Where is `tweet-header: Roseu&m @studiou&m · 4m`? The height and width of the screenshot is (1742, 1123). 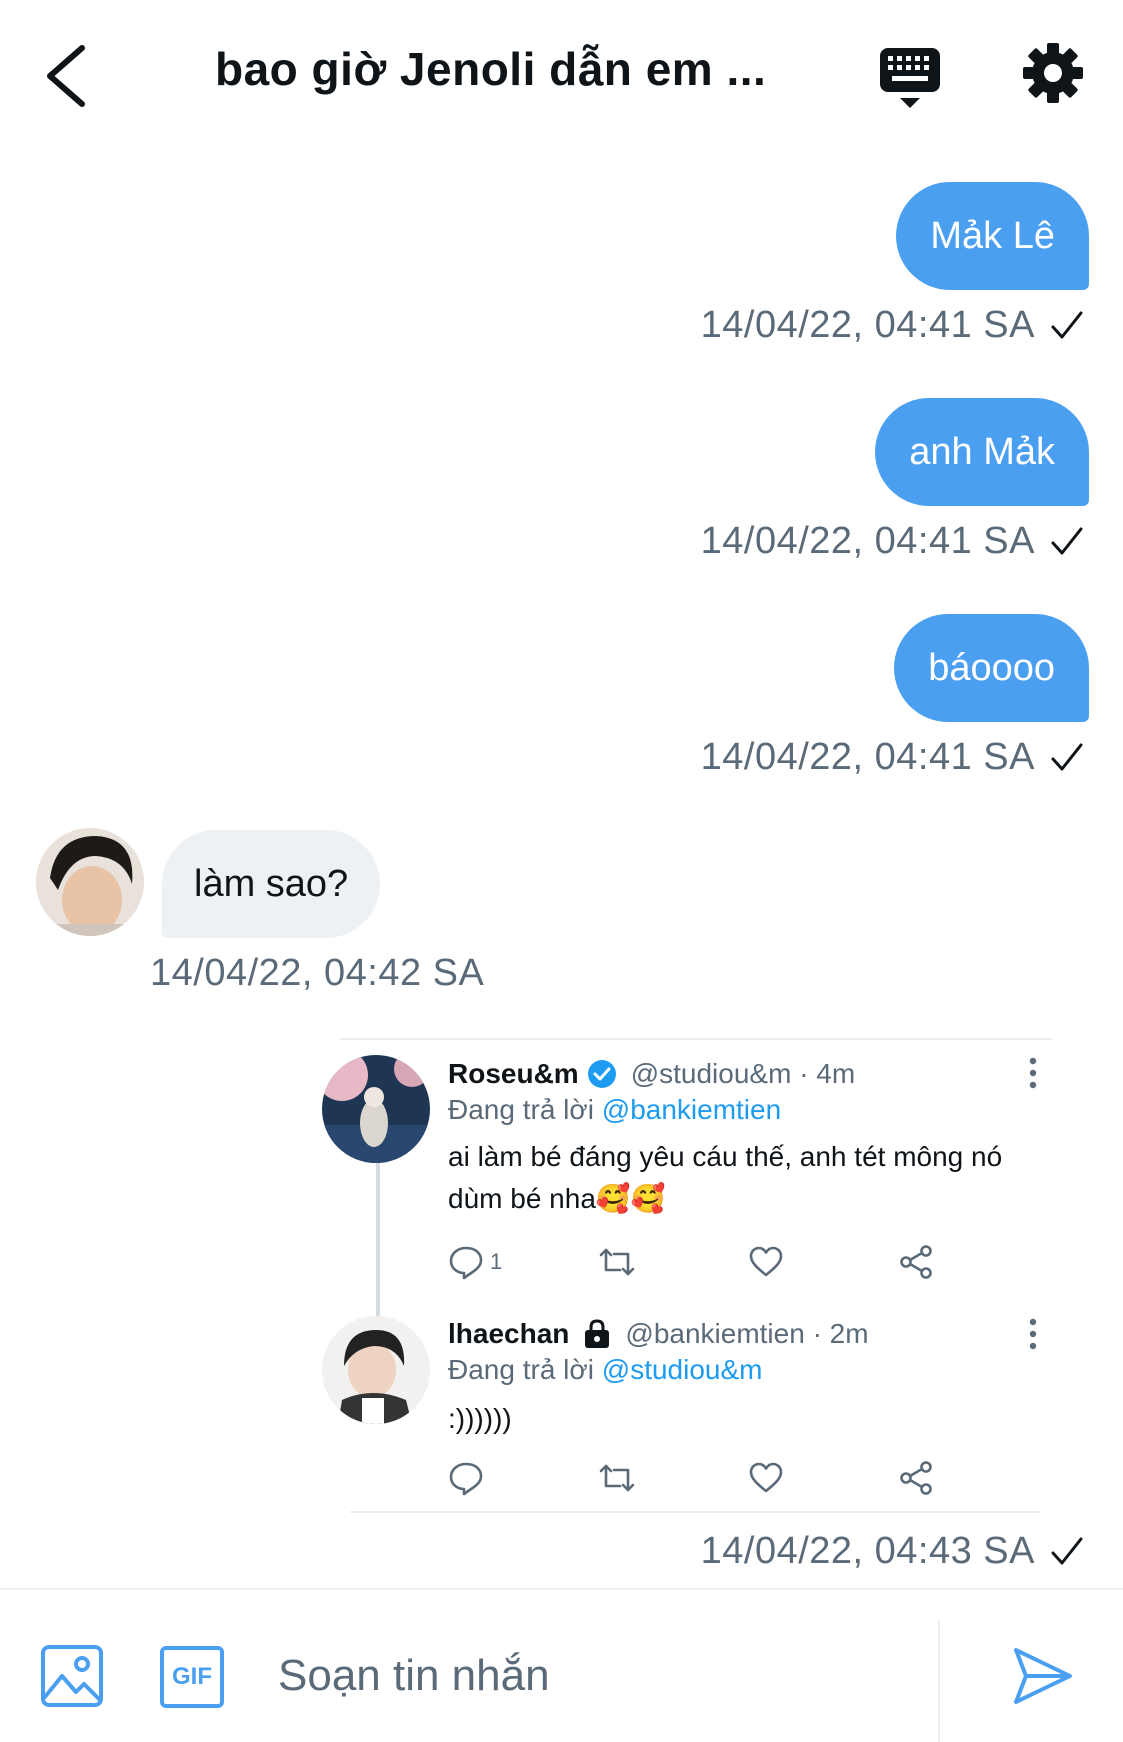
tweet-header: Roseu&m @studiou&m · 4m is located at coordinates (651, 1074).